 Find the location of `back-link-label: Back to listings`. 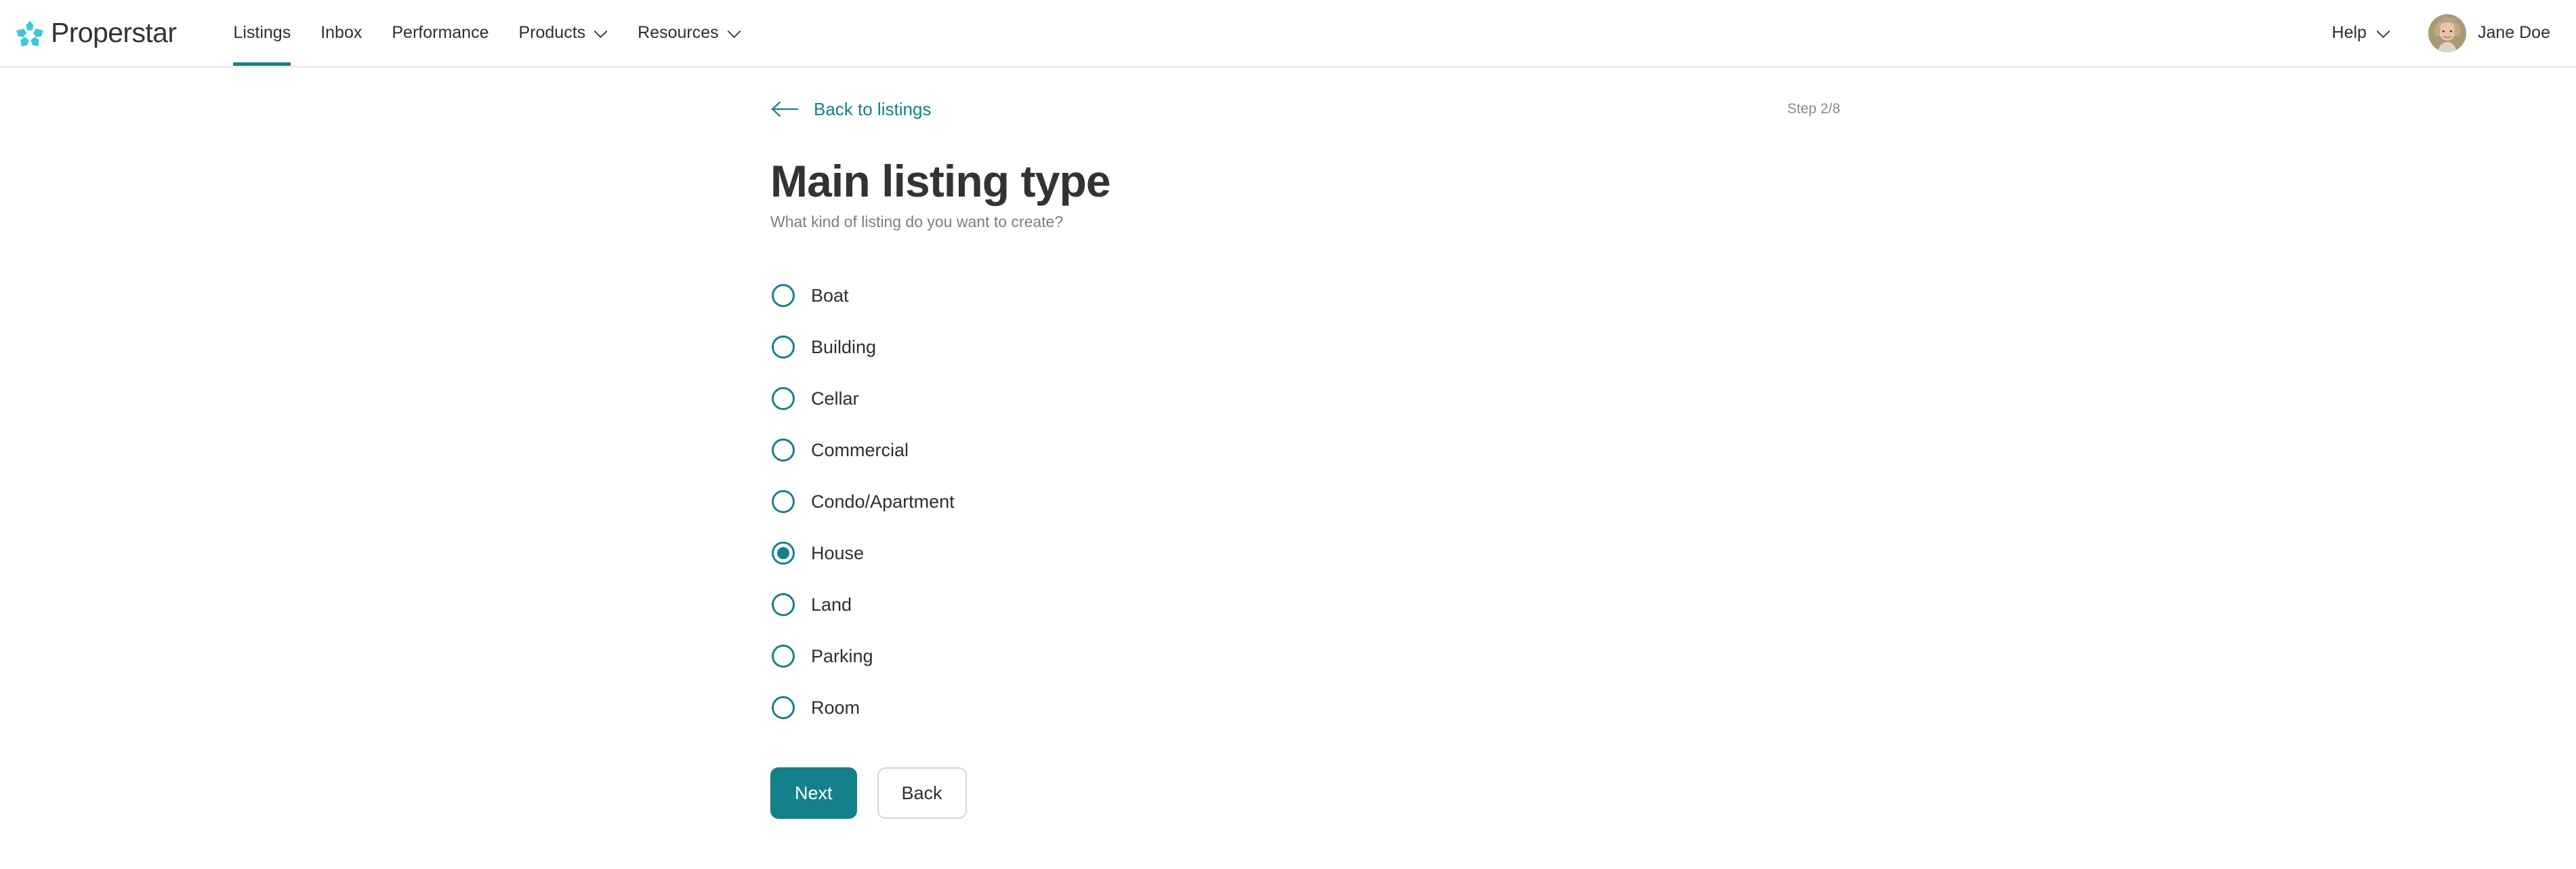

back-link-label: Back to listings is located at coordinates (873, 108).